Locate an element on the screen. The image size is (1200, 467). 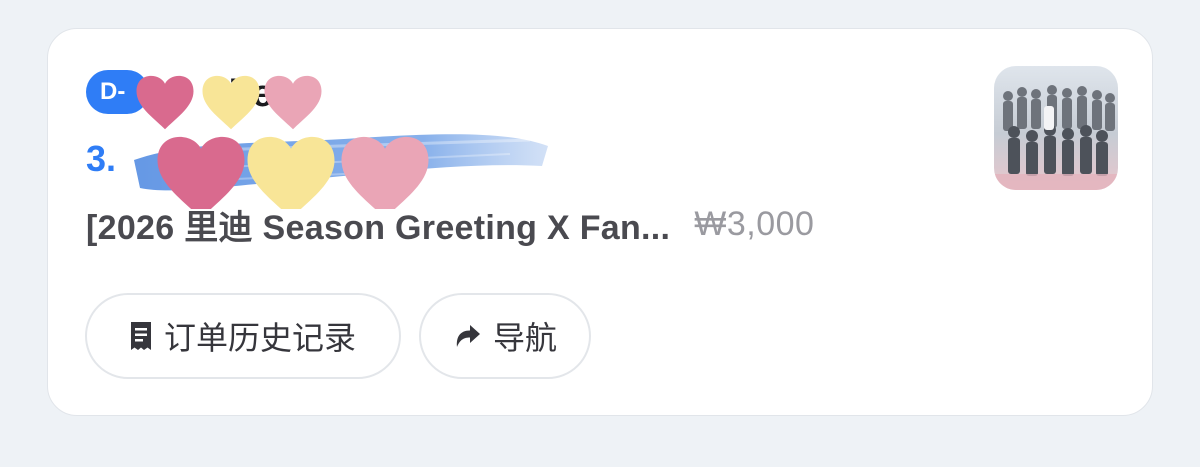
card-title: jiteu is located at coordinates (257, 94).